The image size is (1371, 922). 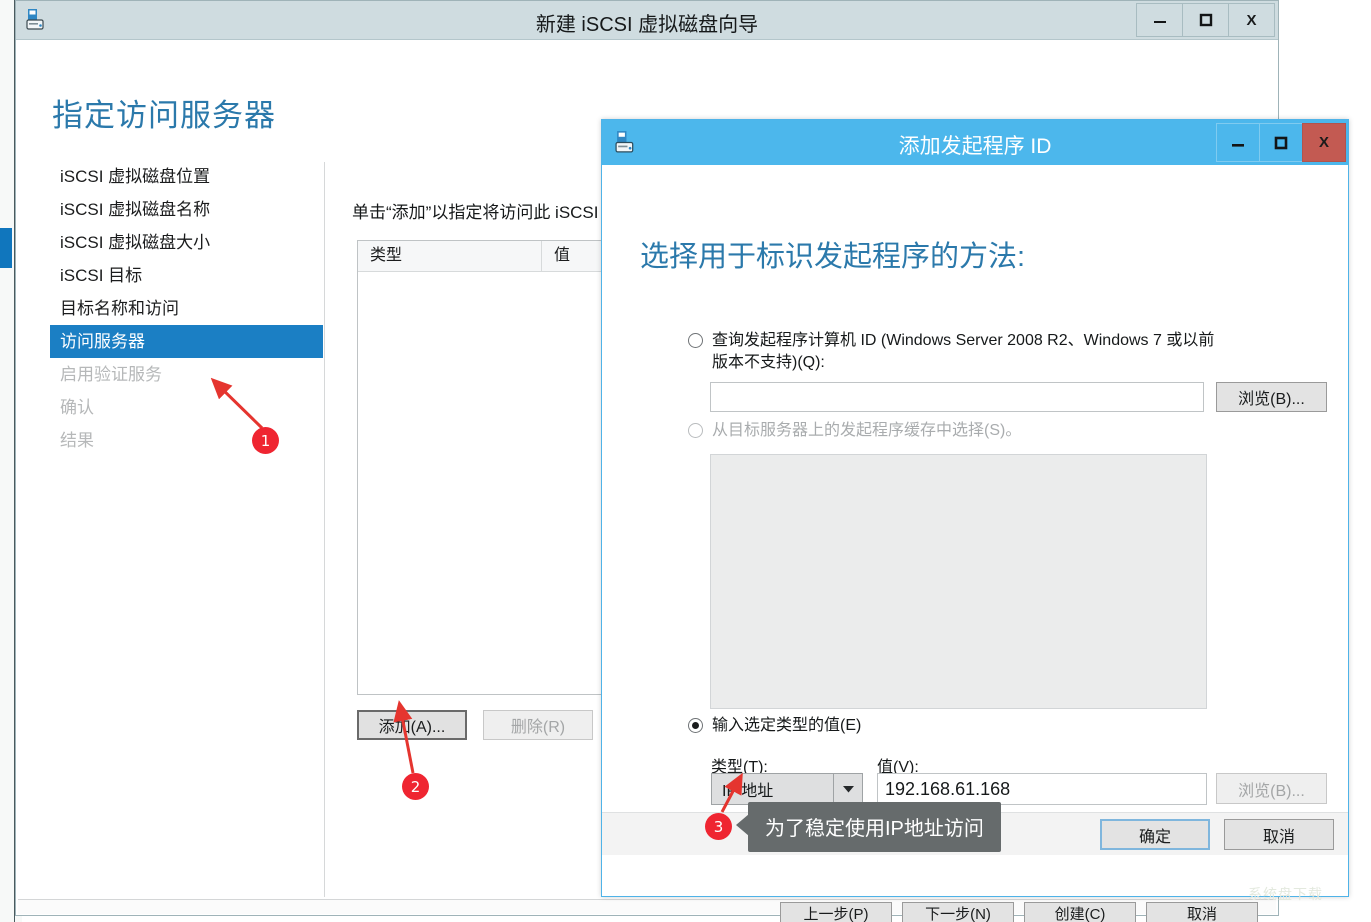 What do you see at coordinates (1155, 834) in the screenshot?
I see `ok-button: 确定` at bounding box center [1155, 834].